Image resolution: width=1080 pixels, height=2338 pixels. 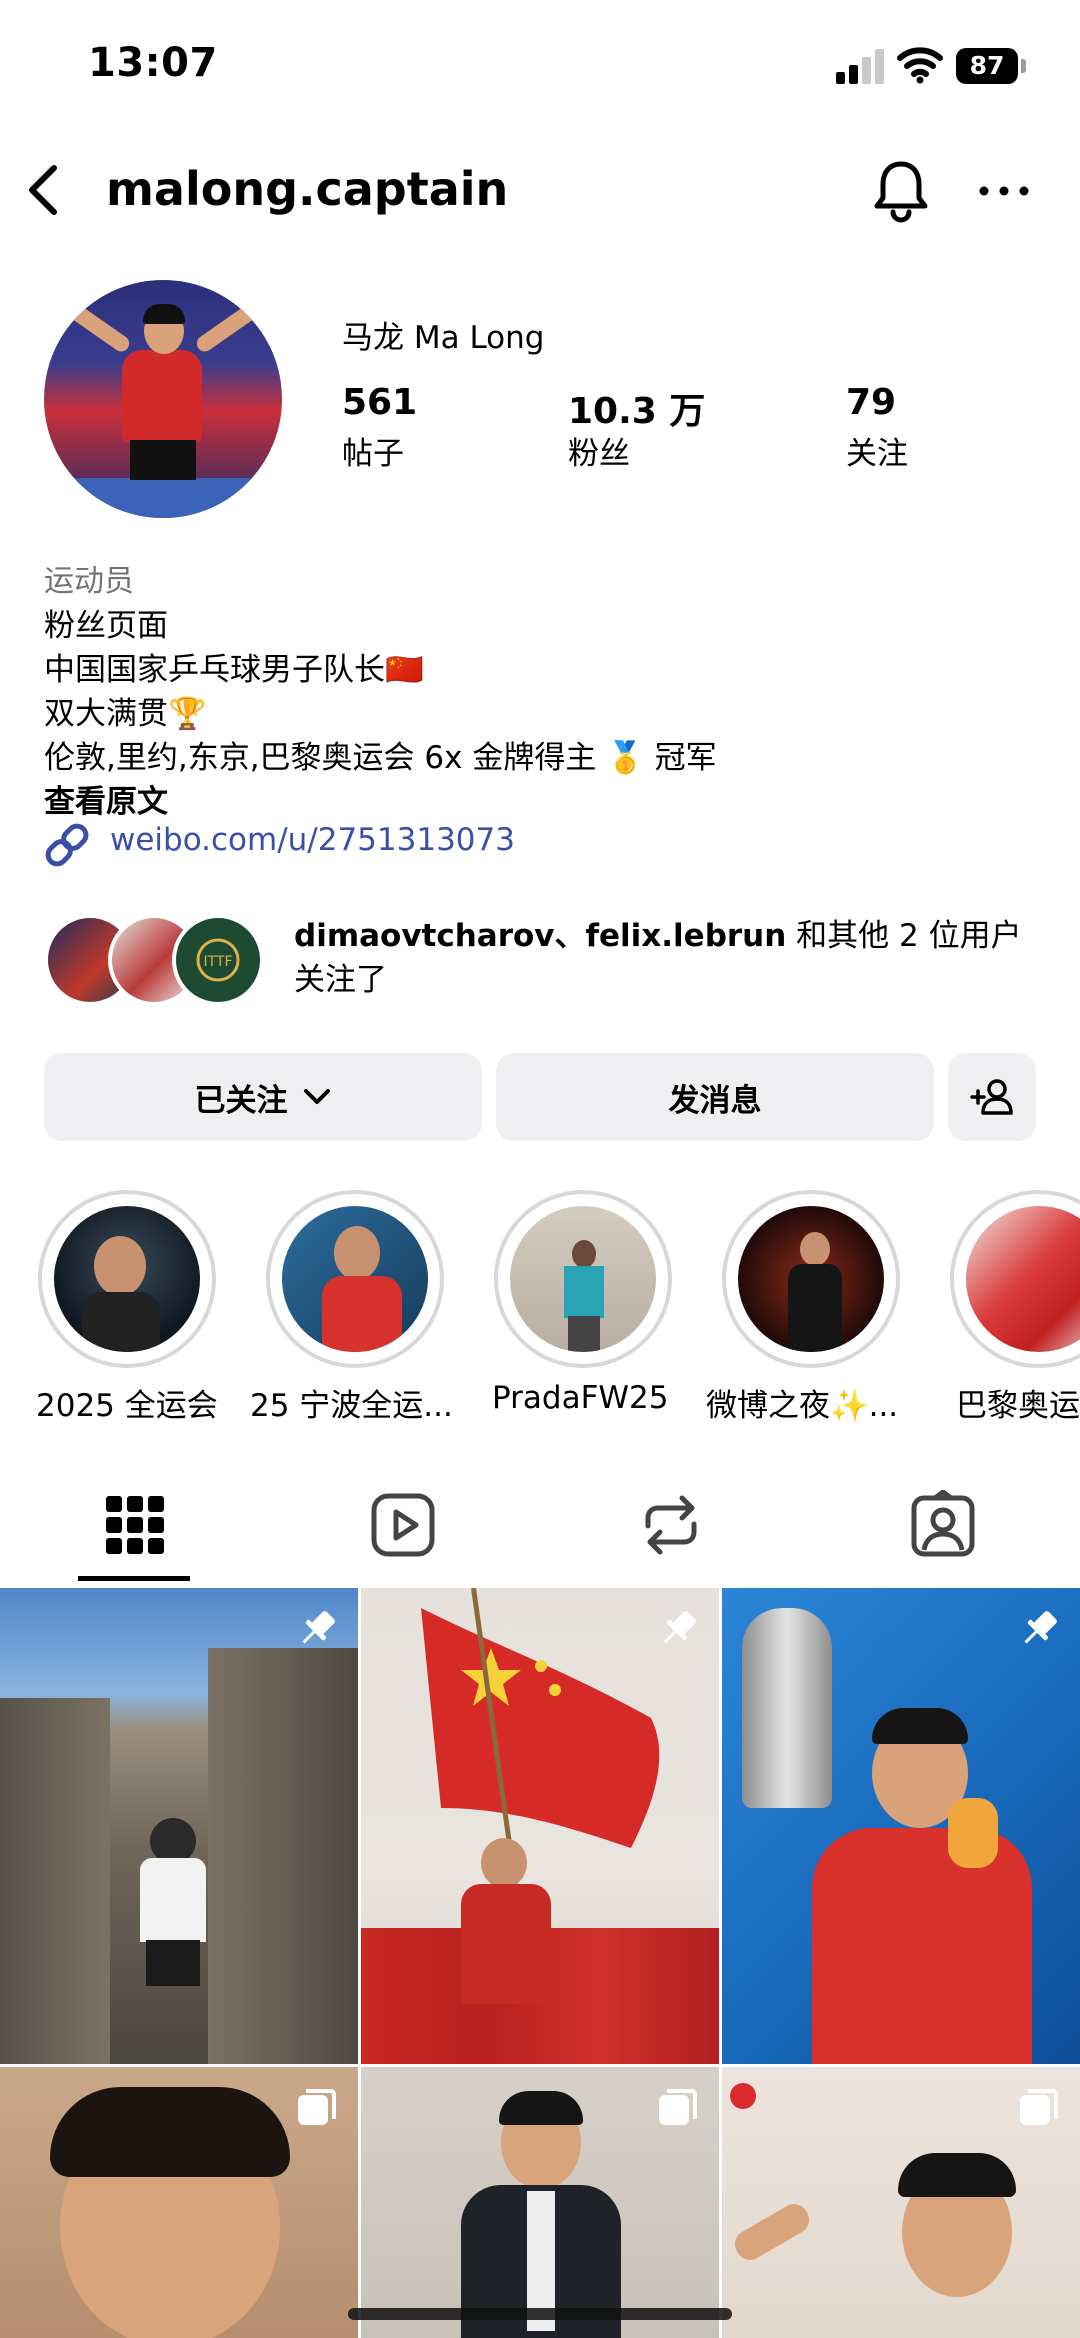 I want to click on mutual-followers-avatars: ITTF, so click(x=159, y=960).